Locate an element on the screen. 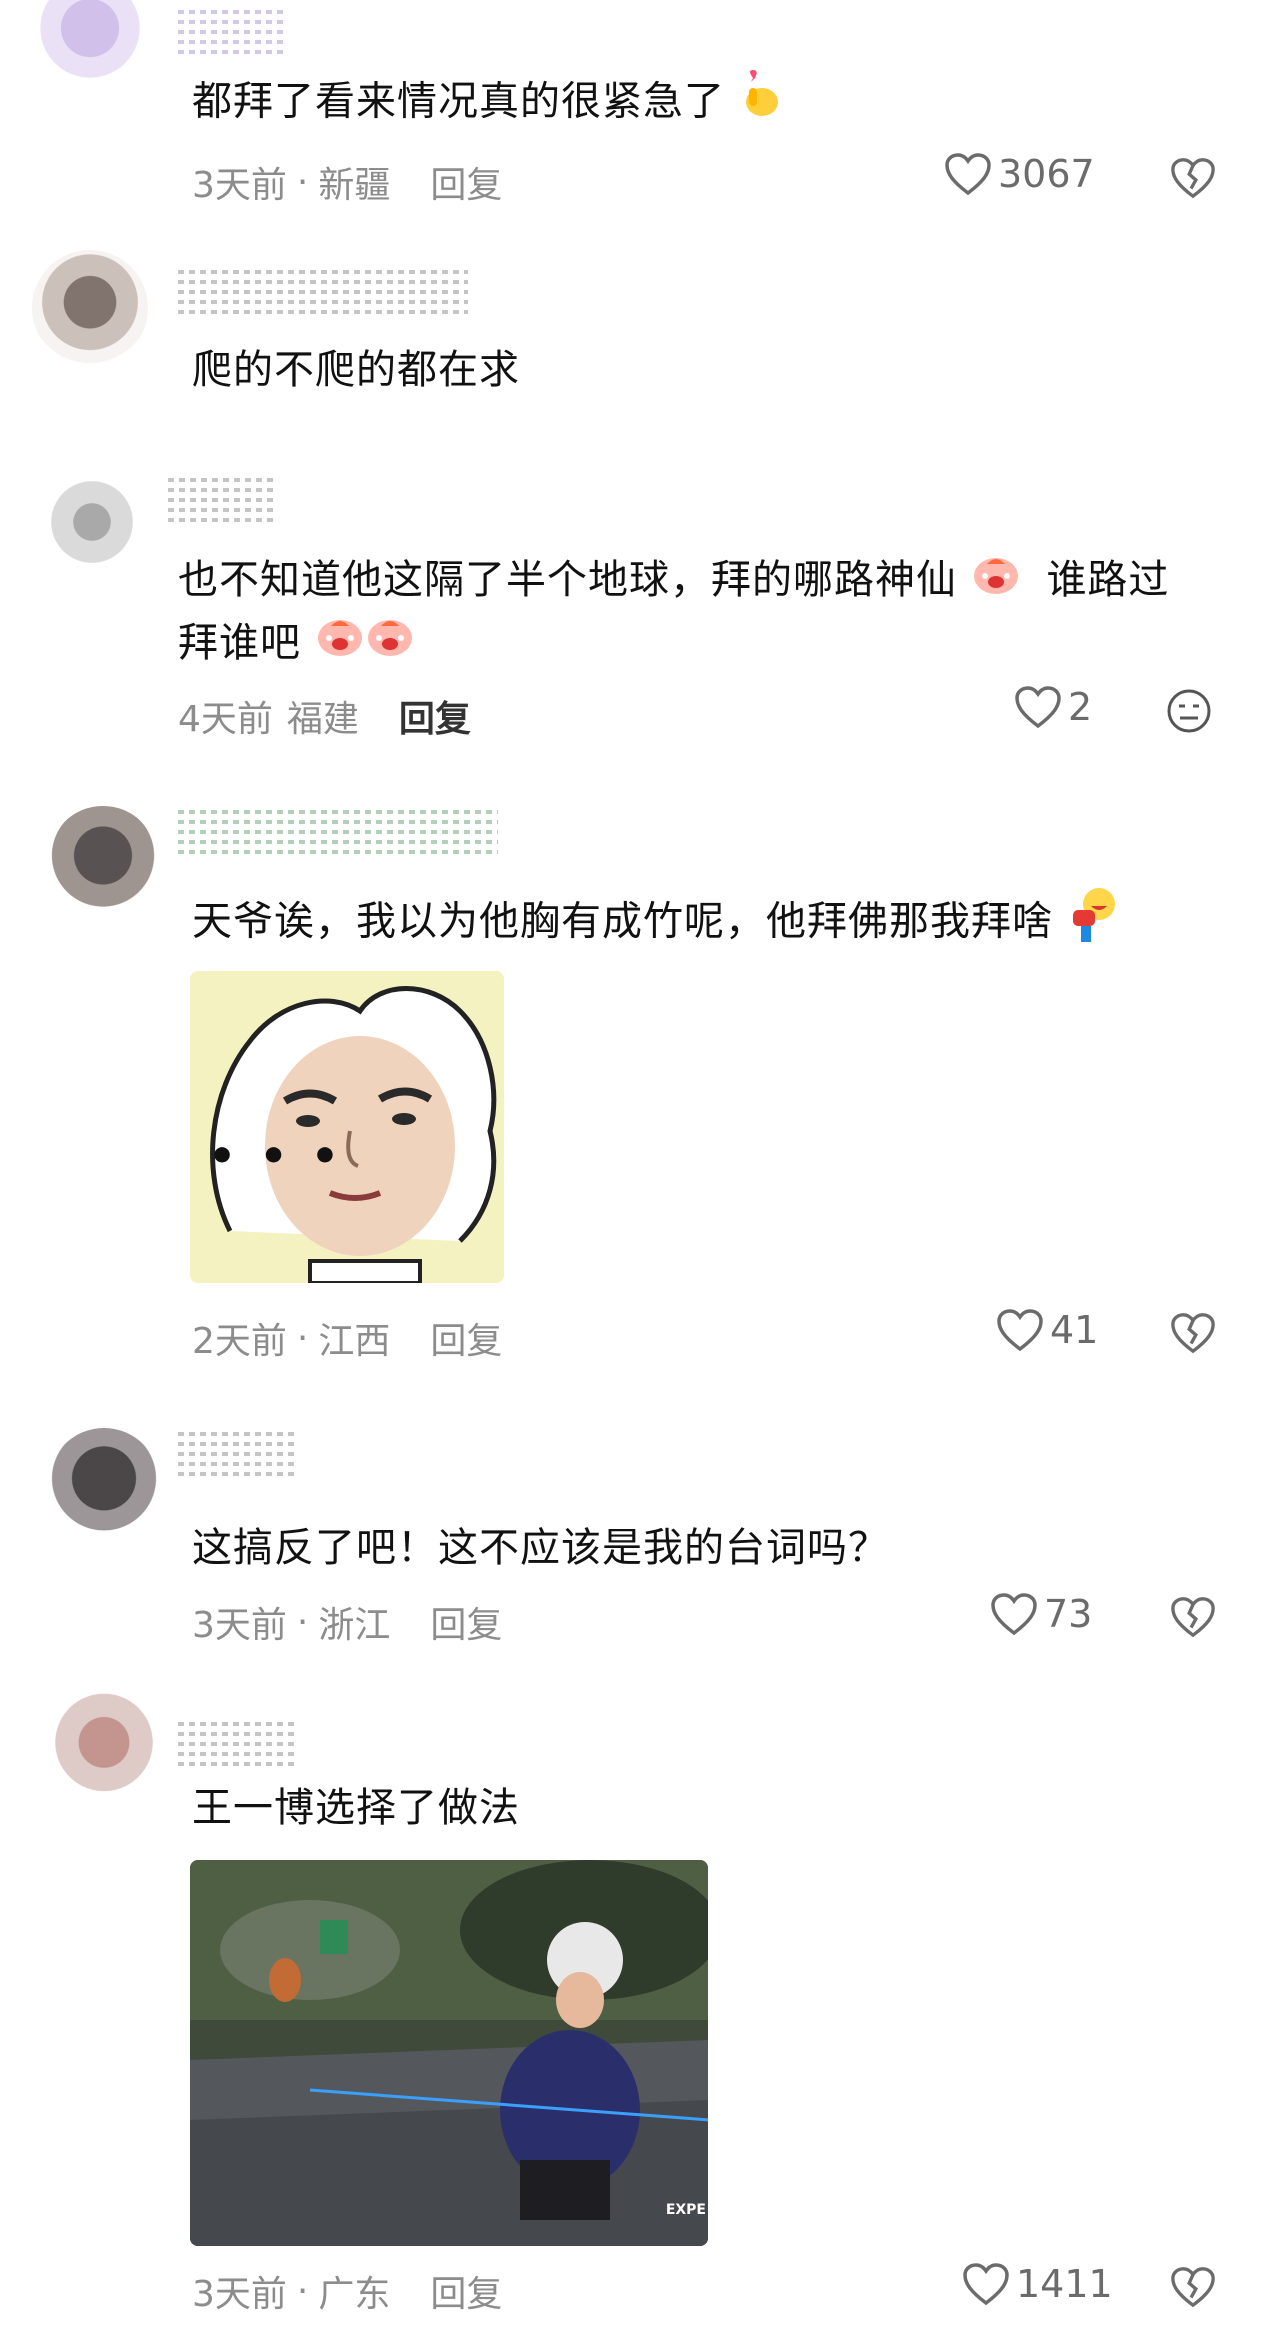 This screenshot has height=2333, width=1280. comment-meta: 2天前 · 江西 回复 is located at coordinates (347, 1338).